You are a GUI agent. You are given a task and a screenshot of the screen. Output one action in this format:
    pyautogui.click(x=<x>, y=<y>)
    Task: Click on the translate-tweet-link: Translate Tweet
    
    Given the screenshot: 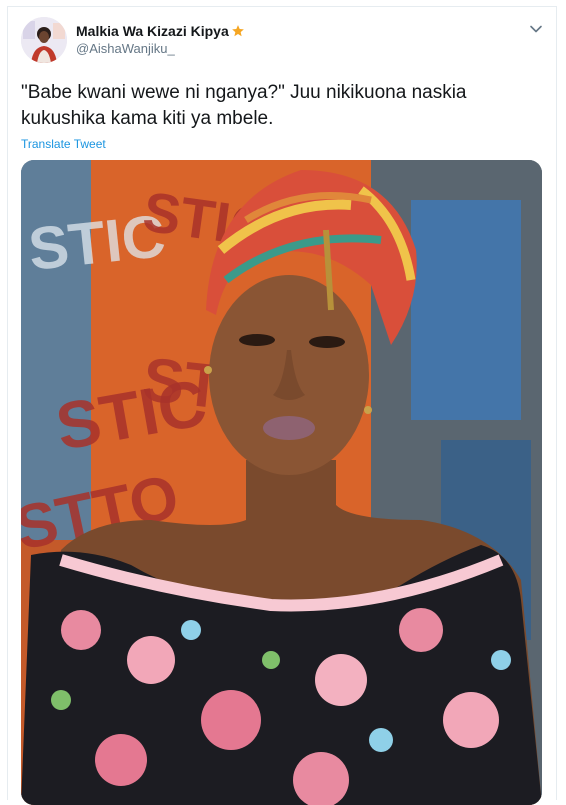 What is the action you would take?
    pyautogui.click(x=63, y=144)
    